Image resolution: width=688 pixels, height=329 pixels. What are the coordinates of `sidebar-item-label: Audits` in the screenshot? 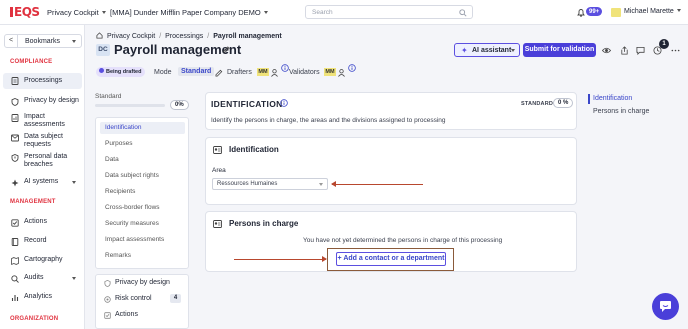 It's located at (34, 277).